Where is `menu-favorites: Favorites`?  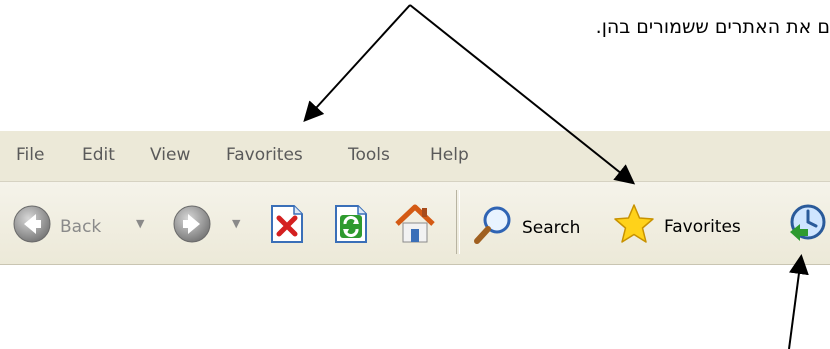
menu-favorites: Favorites is located at coordinates (264, 155).